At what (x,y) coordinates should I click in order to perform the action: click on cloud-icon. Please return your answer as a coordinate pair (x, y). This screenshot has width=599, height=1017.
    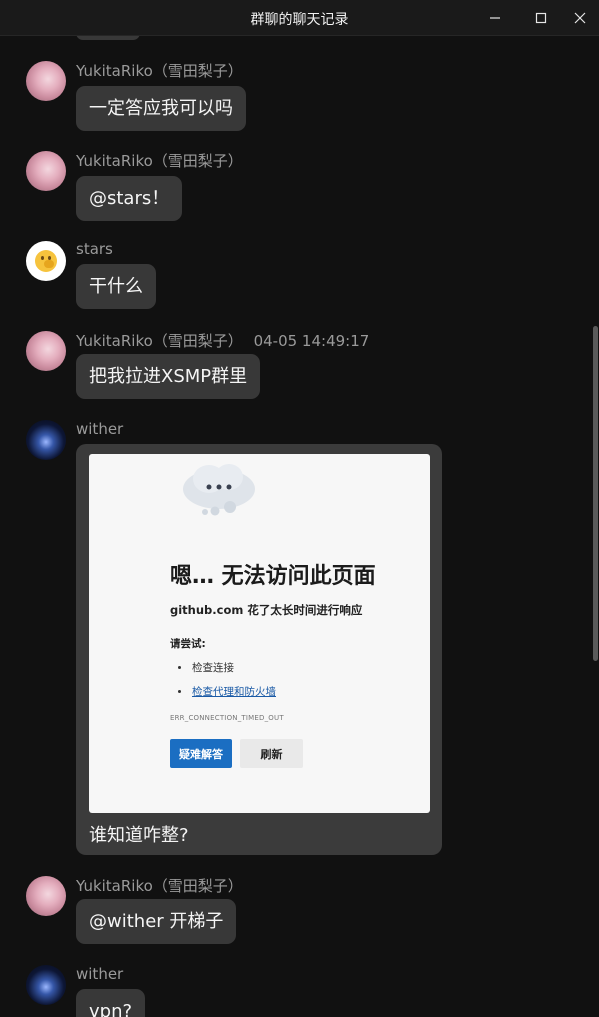
    Looking at the image, I should click on (219, 490).